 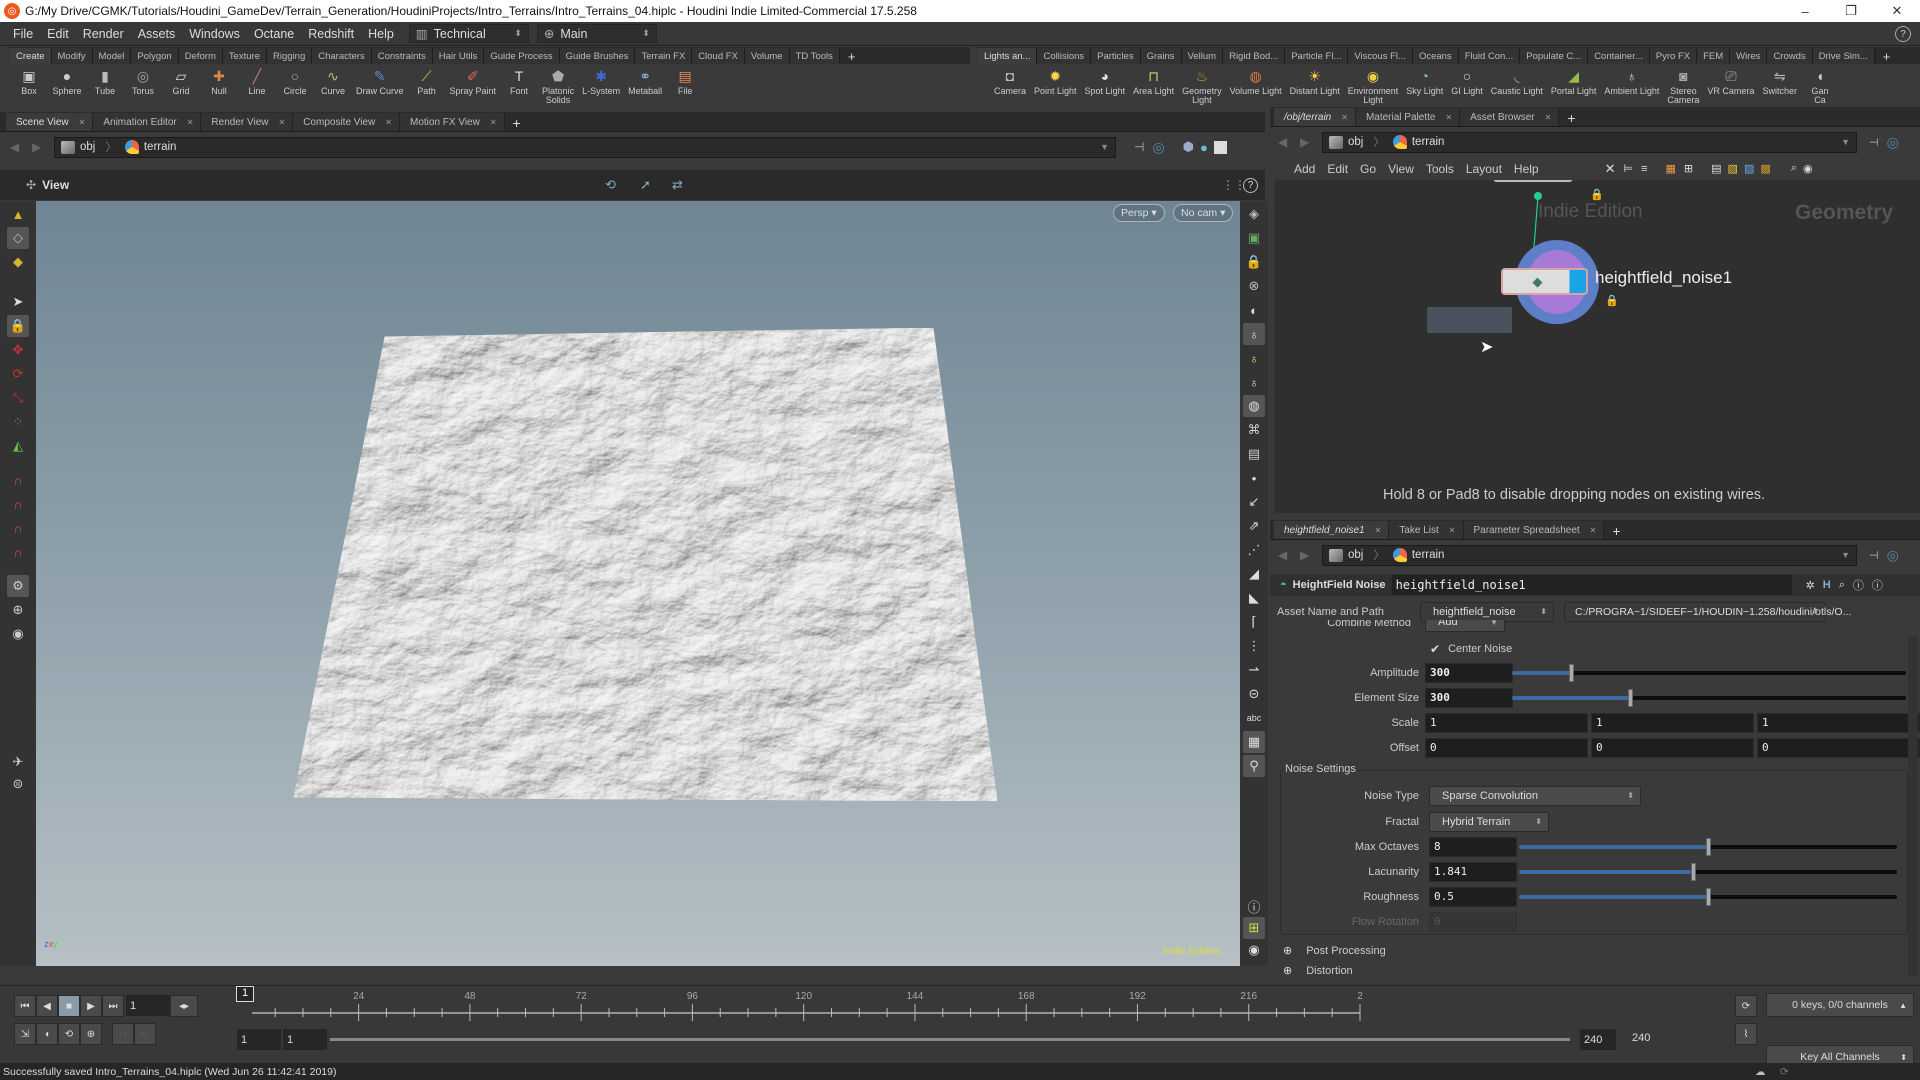 What do you see at coordinates (331, 34) in the screenshot?
I see `menu-redshift: Redshift` at bounding box center [331, 34].